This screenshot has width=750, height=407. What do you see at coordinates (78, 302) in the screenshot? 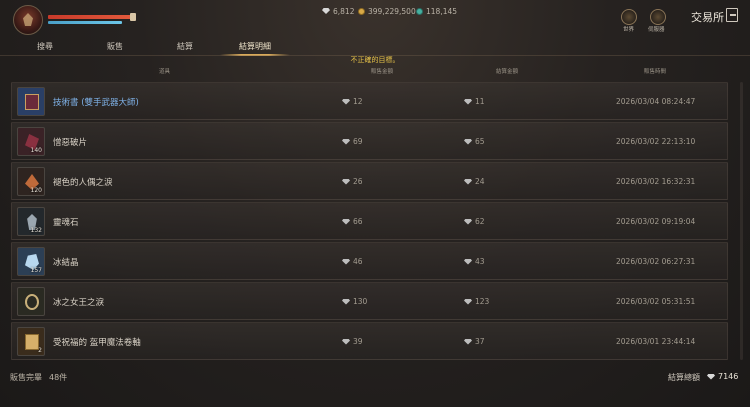
I see `item-name: 冰之女王之淚` at bounding box center [78, 302].